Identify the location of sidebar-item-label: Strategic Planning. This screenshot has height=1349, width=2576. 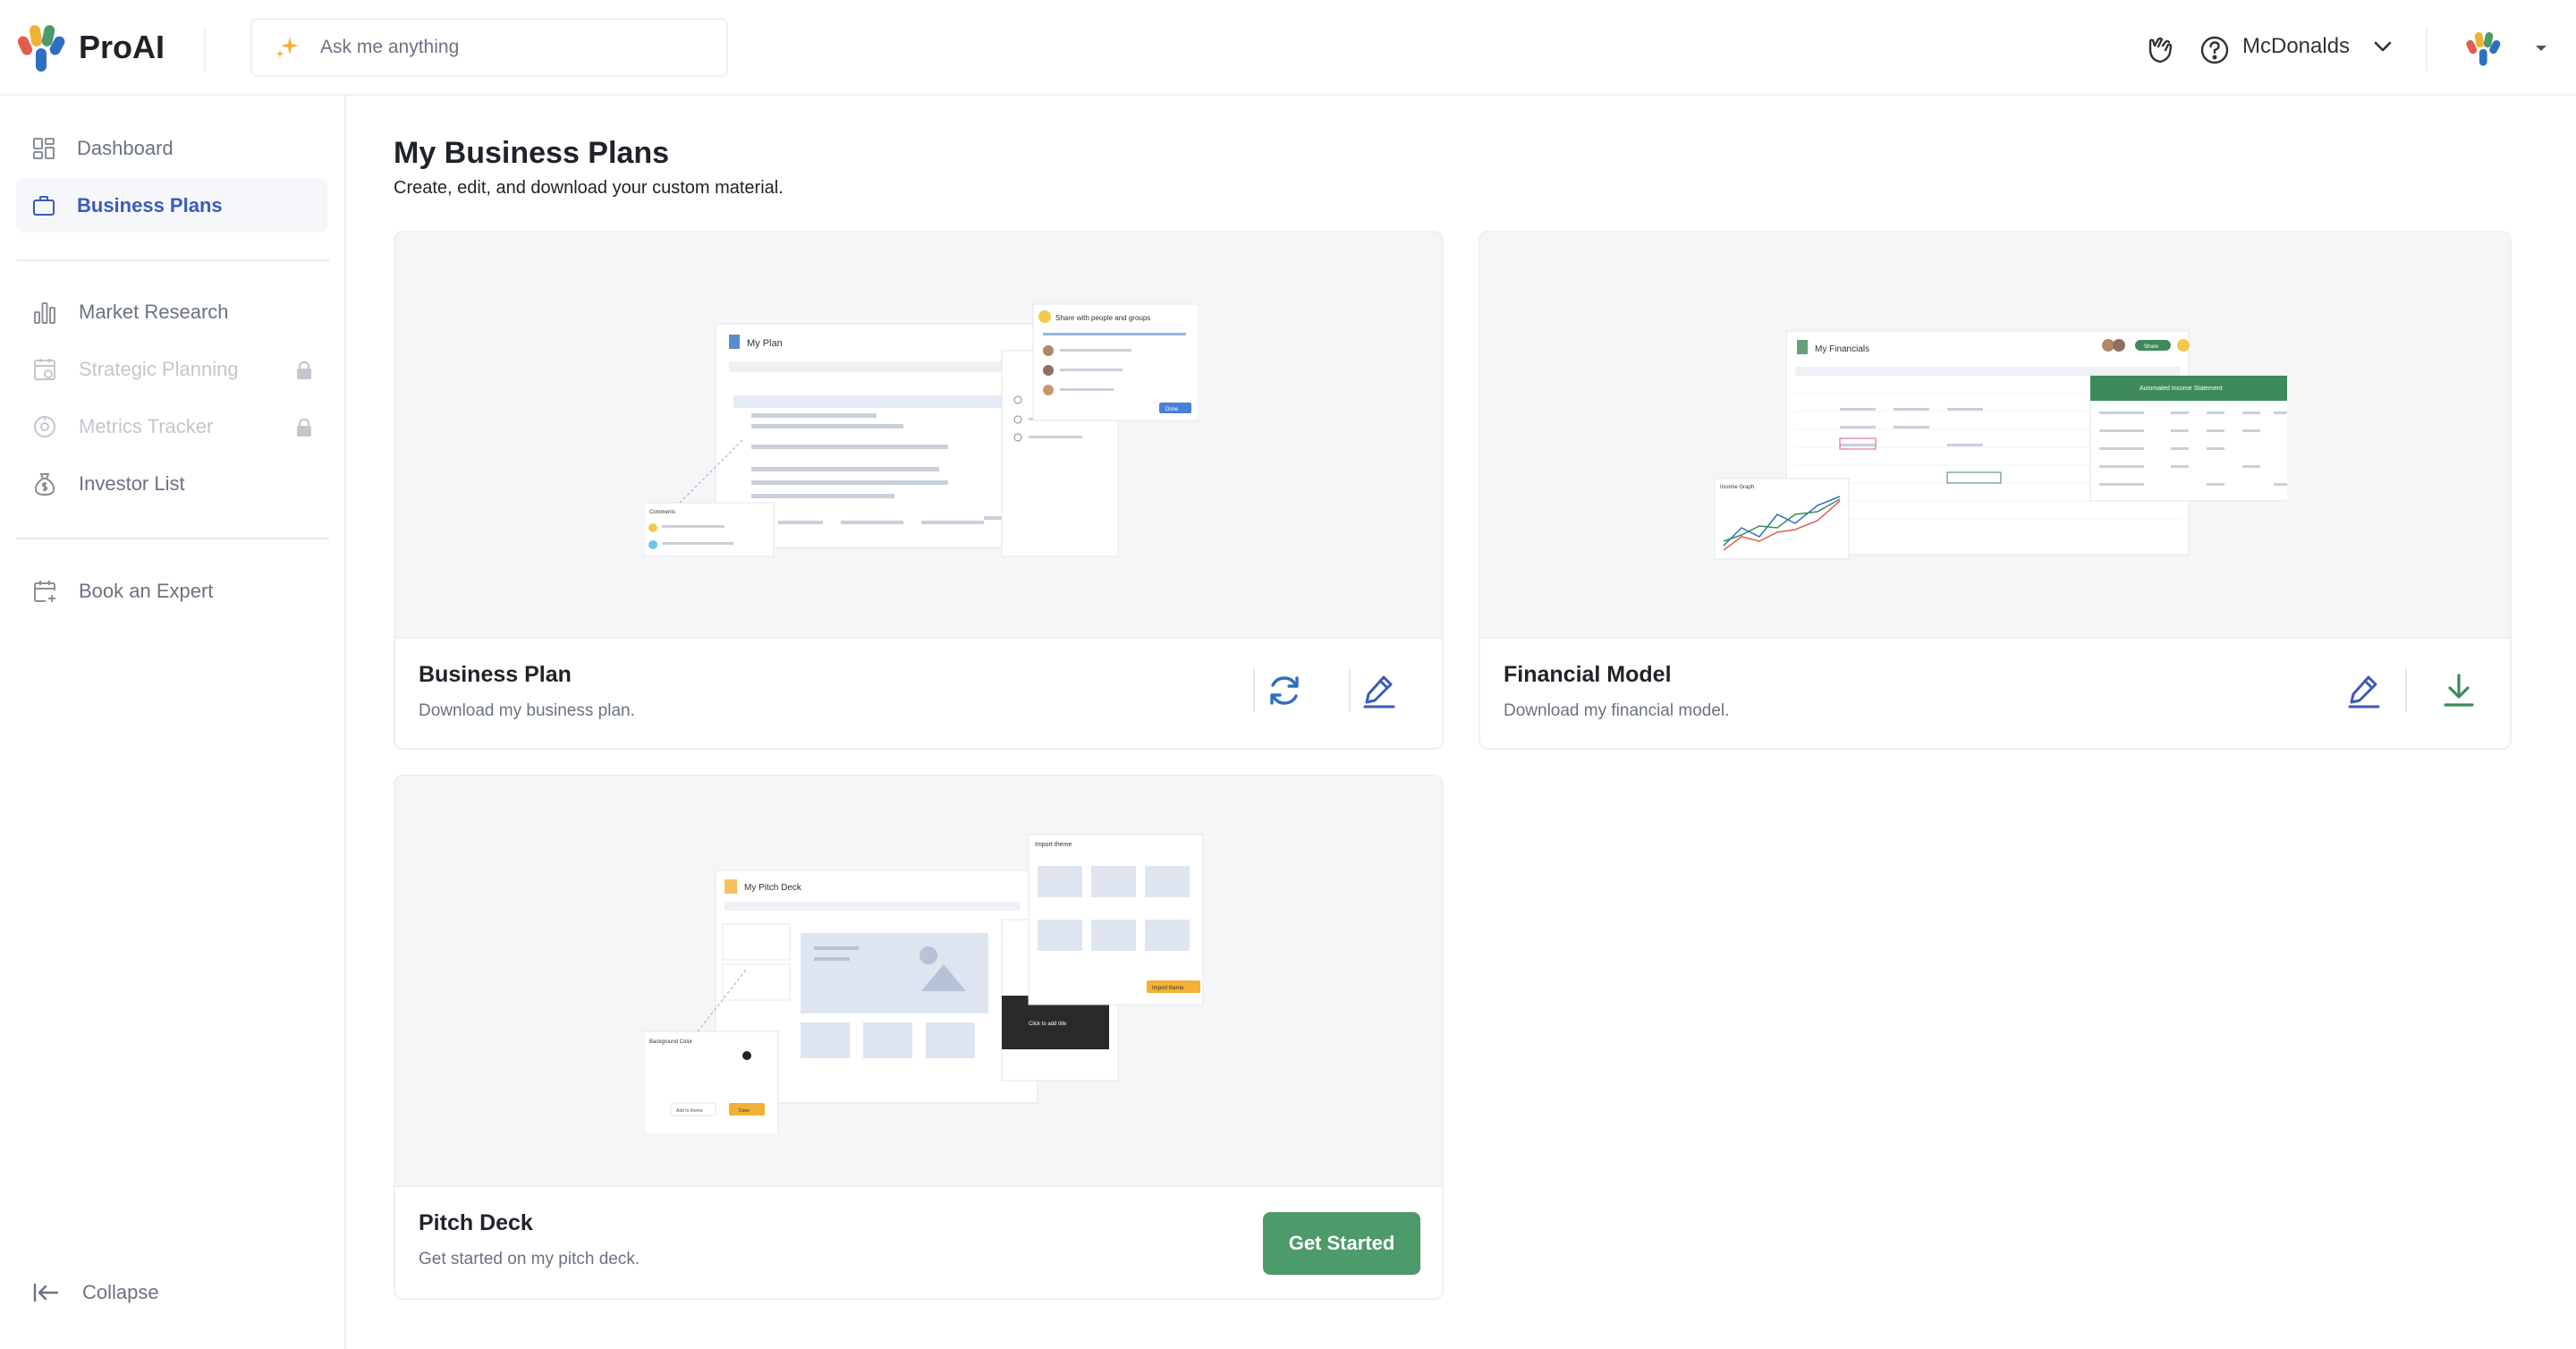
(159, 369).